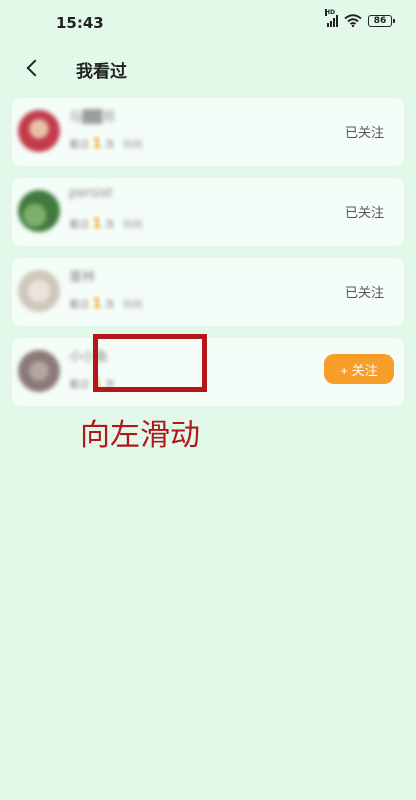 Image resolution: width=416 pixels, height=800 pixels. What do you see at coordinates (330, 12) in the screenshot?
I see `hd-label: HD` at bounding box center [330, 12].